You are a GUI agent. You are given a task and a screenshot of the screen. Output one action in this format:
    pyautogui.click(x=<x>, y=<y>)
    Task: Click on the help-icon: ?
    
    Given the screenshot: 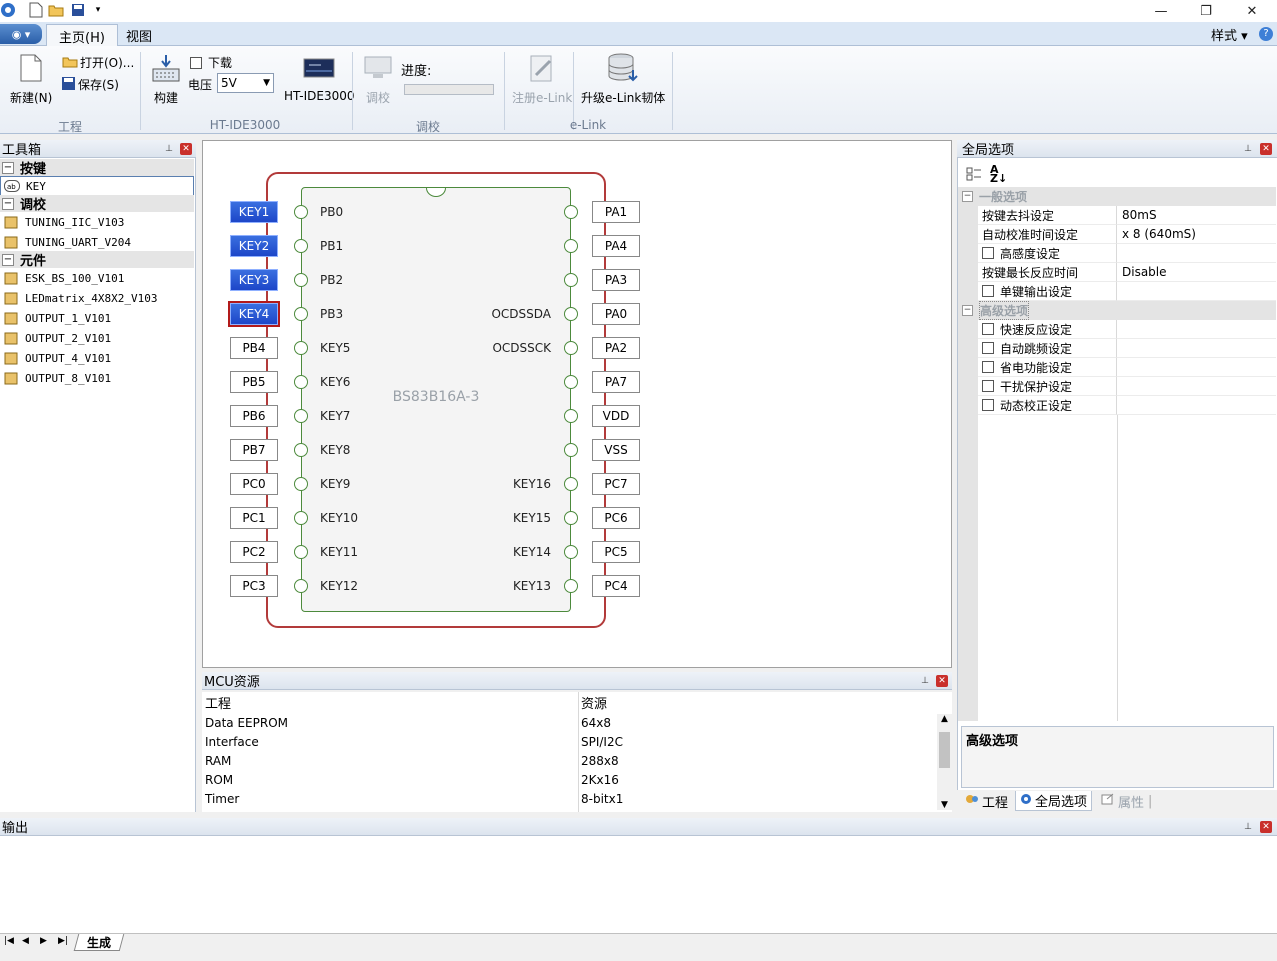 What is the action you would take?
    pyautogui.click(x=1266, y=34)
    